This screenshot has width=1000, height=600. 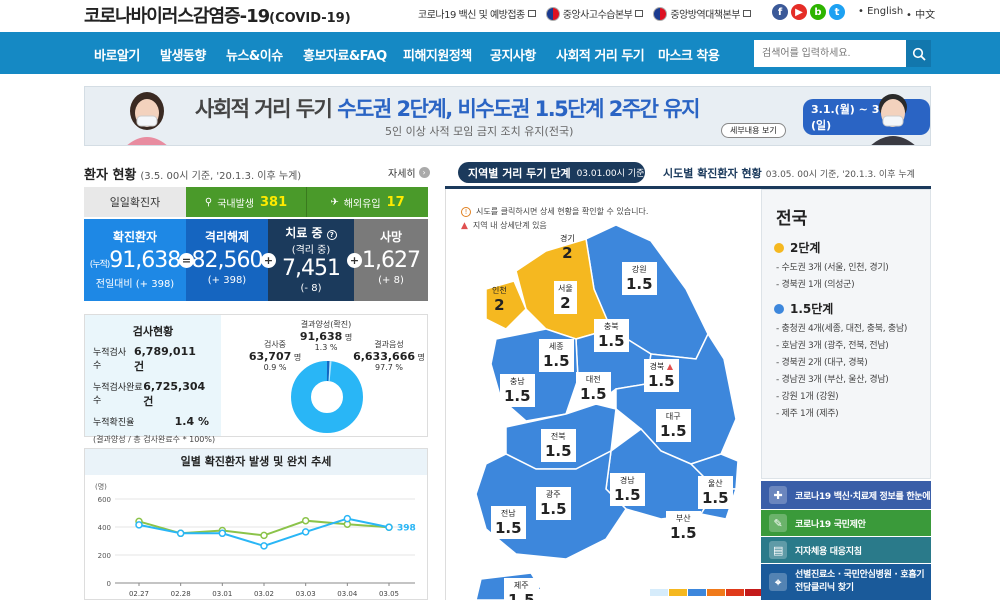 What do you see at coordinates (331, 235) in the screenshot?
I see `help-icon: ?` at bounding box center [331, 235].